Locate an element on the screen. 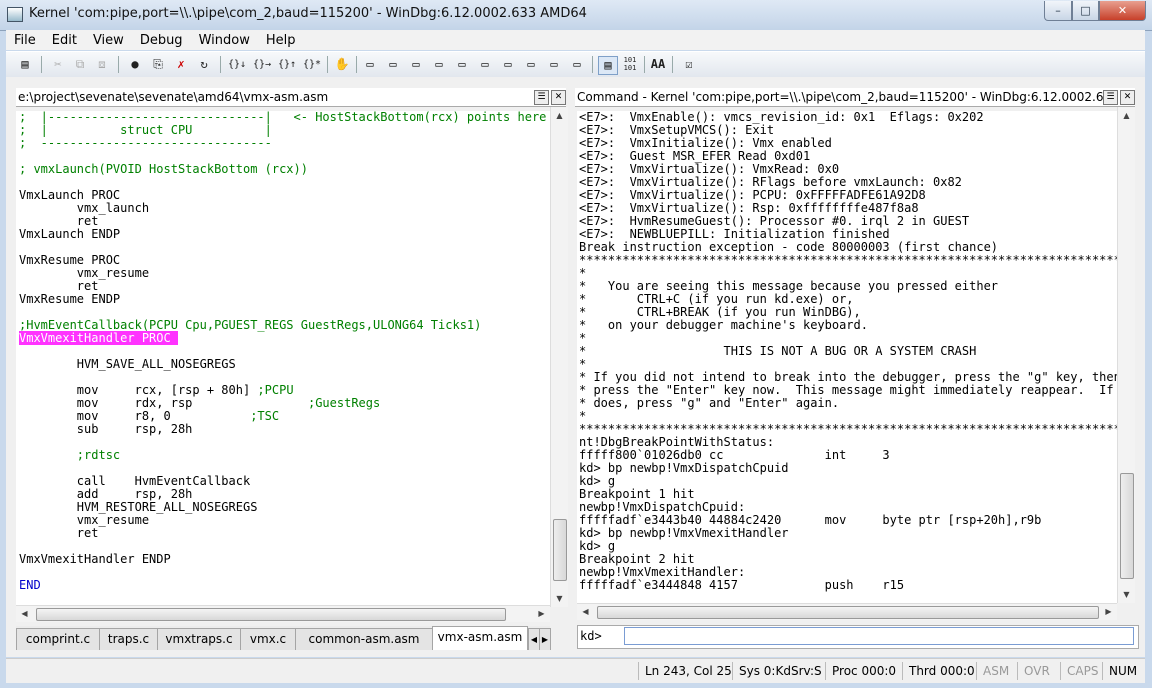 Image resolution: width=1152 pixels, height=688 pixels. command-pane-menu-icon: ☰ is located at coordinates (1110, 97).